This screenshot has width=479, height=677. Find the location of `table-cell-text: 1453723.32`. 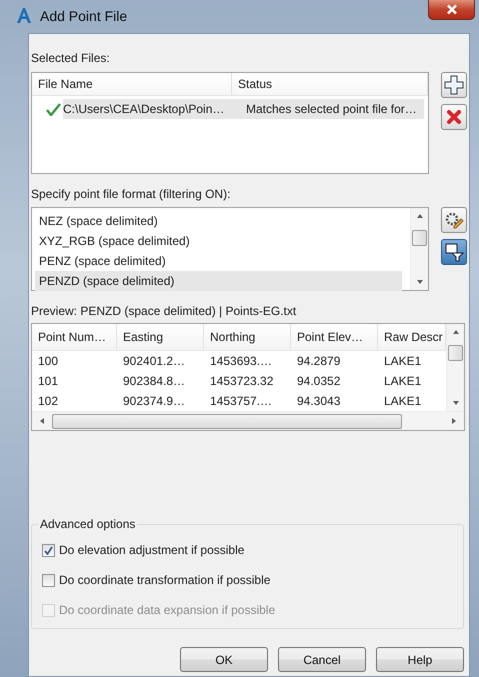

table-cell-text: 1453723.32 is located at coordinates (241, 381).